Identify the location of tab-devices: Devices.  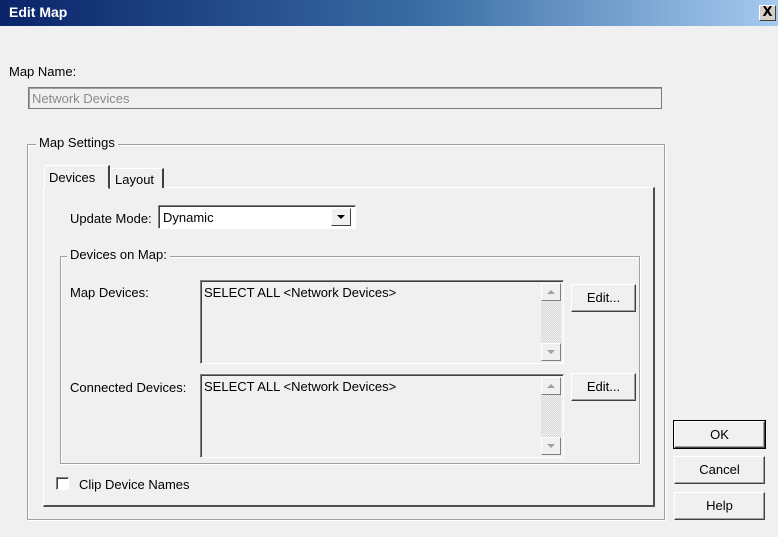
(77, 177).